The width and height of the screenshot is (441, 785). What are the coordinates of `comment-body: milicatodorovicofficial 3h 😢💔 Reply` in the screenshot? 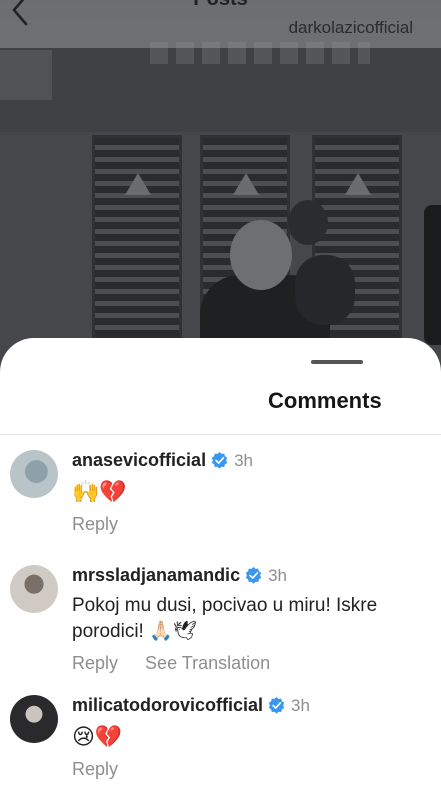 It's located at (256, 737).